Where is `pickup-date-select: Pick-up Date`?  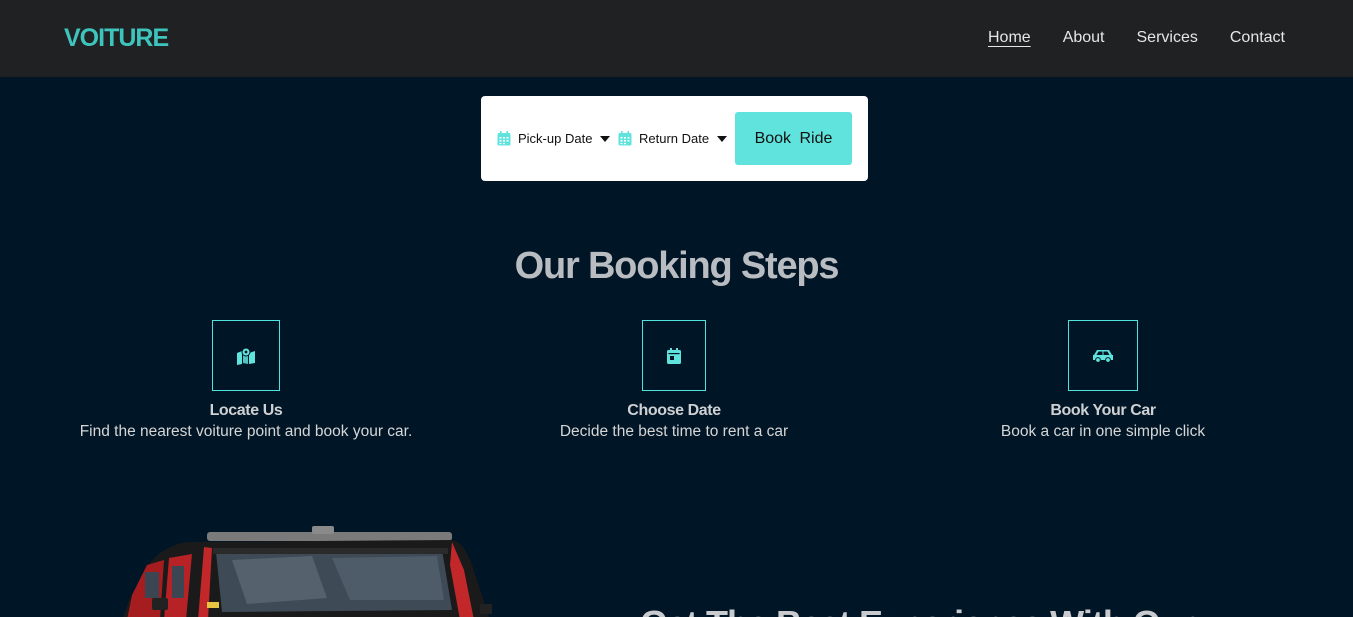
pickup-date-select: Pick-up Date is located at coordinates (554, 138).